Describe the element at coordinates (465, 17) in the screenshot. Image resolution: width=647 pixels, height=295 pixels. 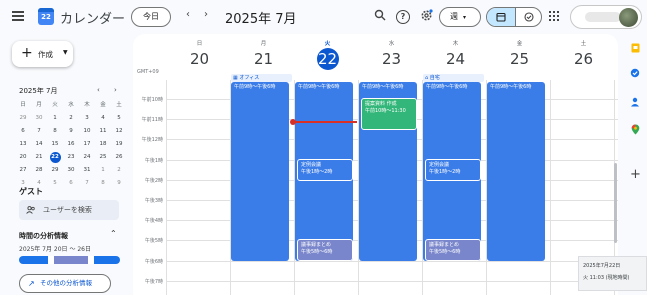
I see `chevron-down-icon: ▾` at that location.